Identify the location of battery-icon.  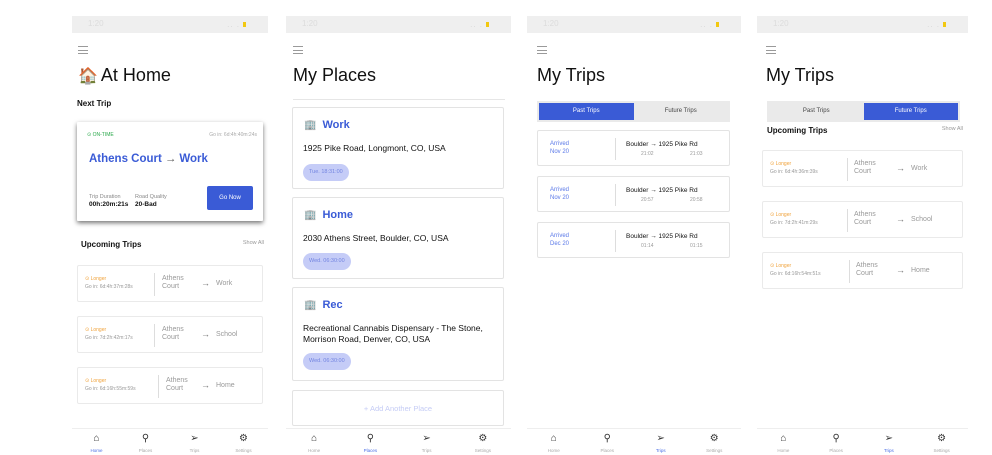
(487, 24).